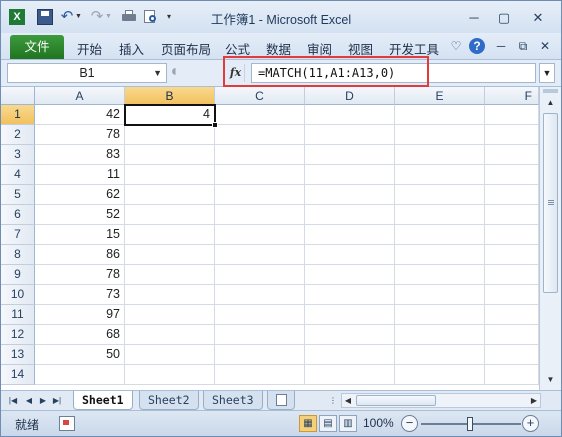  Describe the element at coordinates (470, 424) in the screenshot. I see `zoom-slider-thumb` at that location.